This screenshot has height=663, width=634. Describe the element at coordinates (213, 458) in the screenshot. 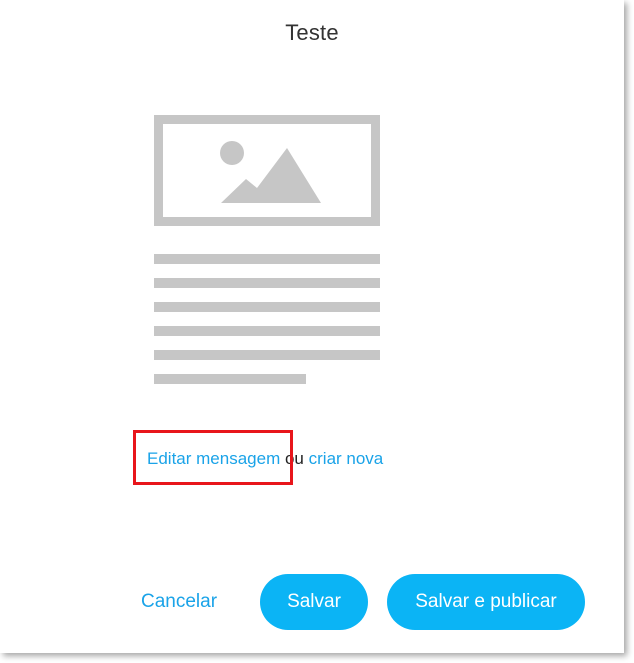

I see `edit-message-link: Editar mensagem` at that location.